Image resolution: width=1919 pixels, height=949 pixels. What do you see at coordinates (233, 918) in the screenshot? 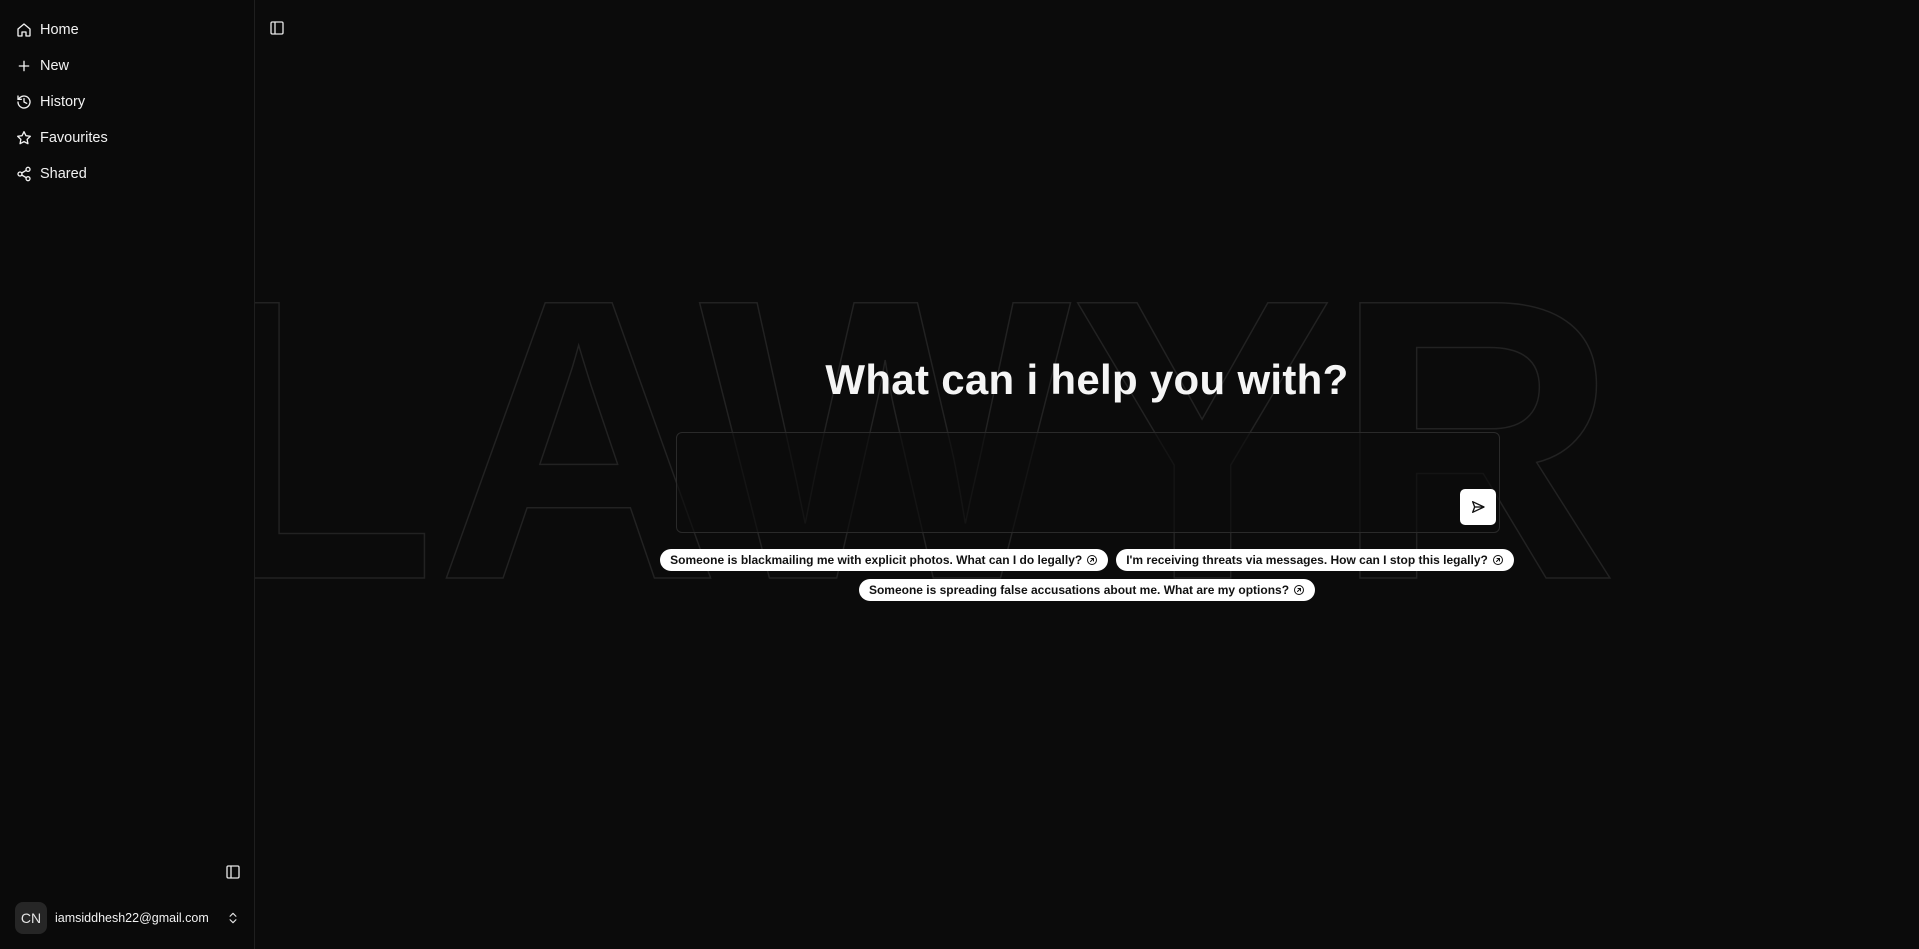
I see `chevrons-up-down-icon` at bounding box center [233, 918].